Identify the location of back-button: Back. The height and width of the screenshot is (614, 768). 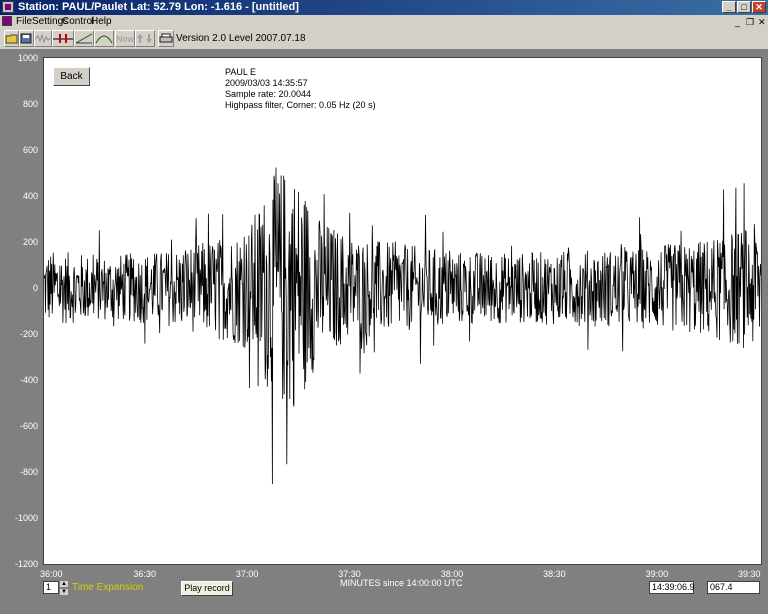
(71, 76).